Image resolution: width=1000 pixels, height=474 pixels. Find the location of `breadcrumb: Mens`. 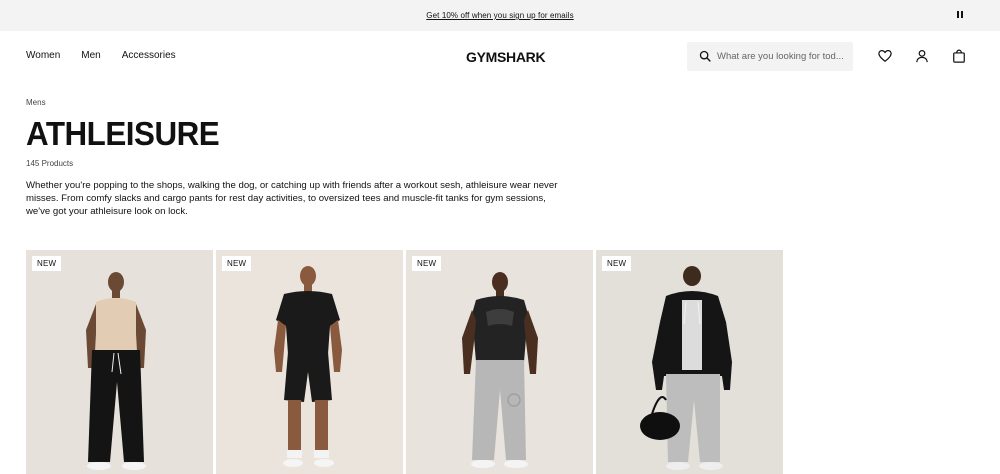

breadcrumb: Mens is located at coordinates (36, 102).